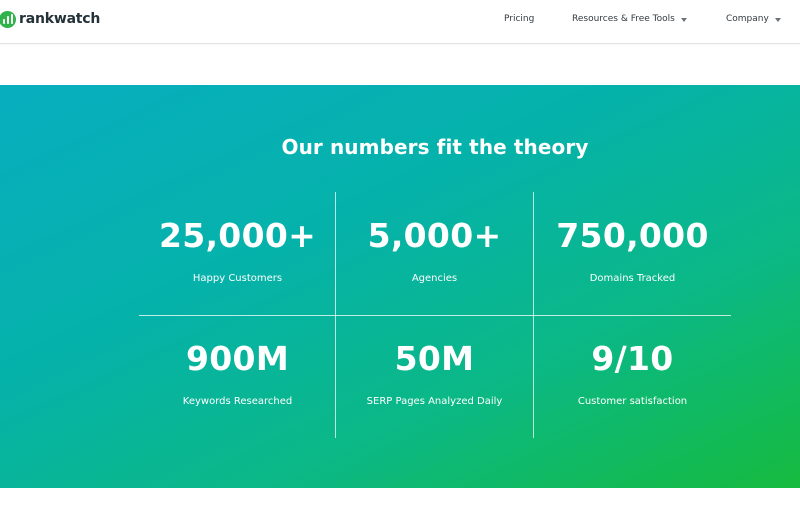  What do you see at coordinates (434, 278) in the screenshot?
I see `stat-label: Agencies` at bounding box center [434, 278].